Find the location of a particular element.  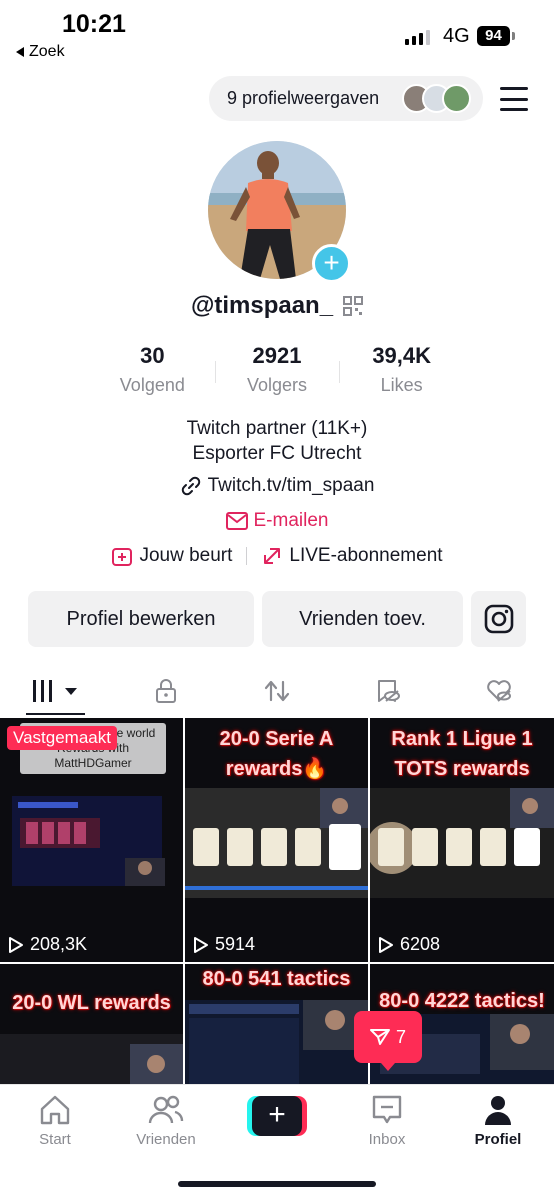

stat-value: 2921 is located at coordinates (277, 355).